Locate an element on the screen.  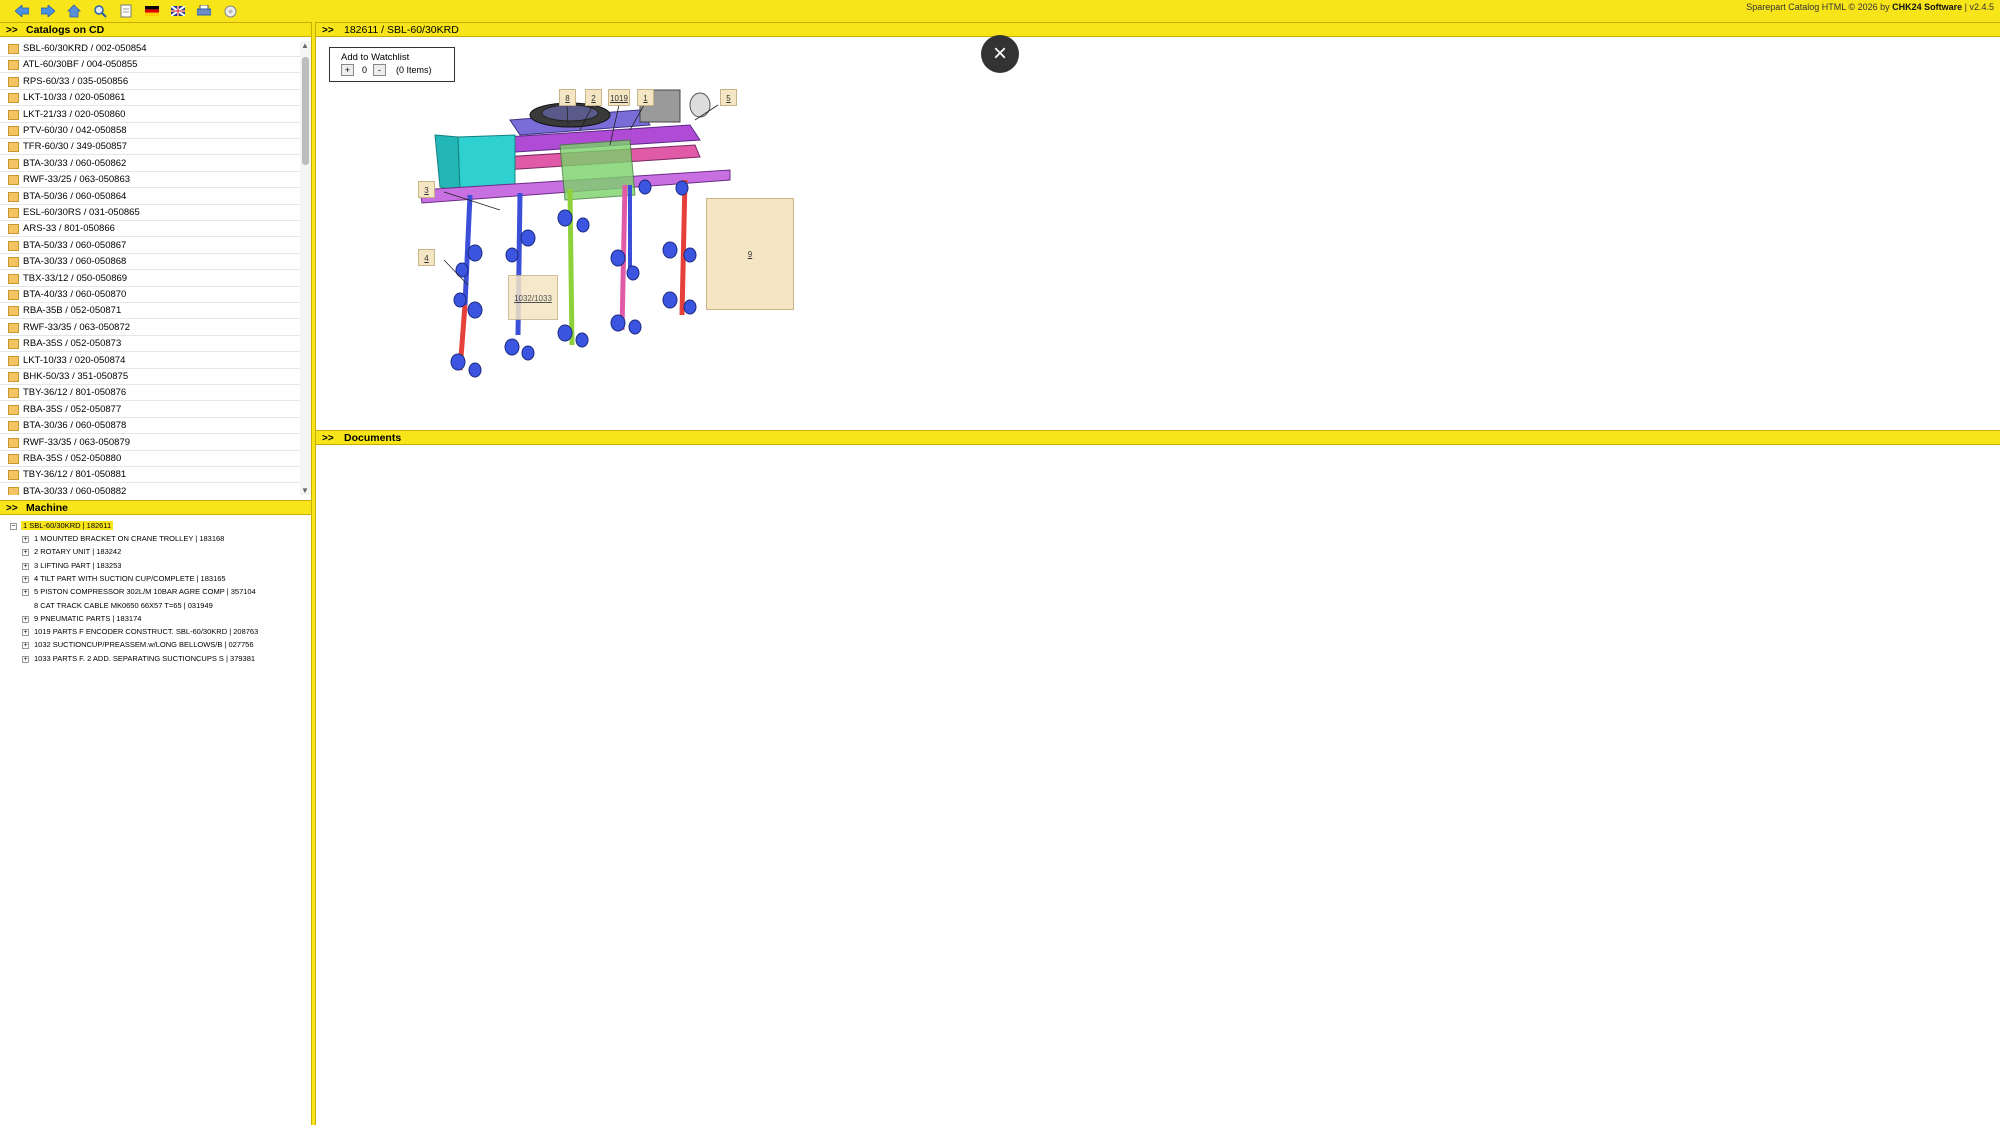
catalog-list-item: ESL-60/30RS / 031-050865 is located at coordinates (150, 213).